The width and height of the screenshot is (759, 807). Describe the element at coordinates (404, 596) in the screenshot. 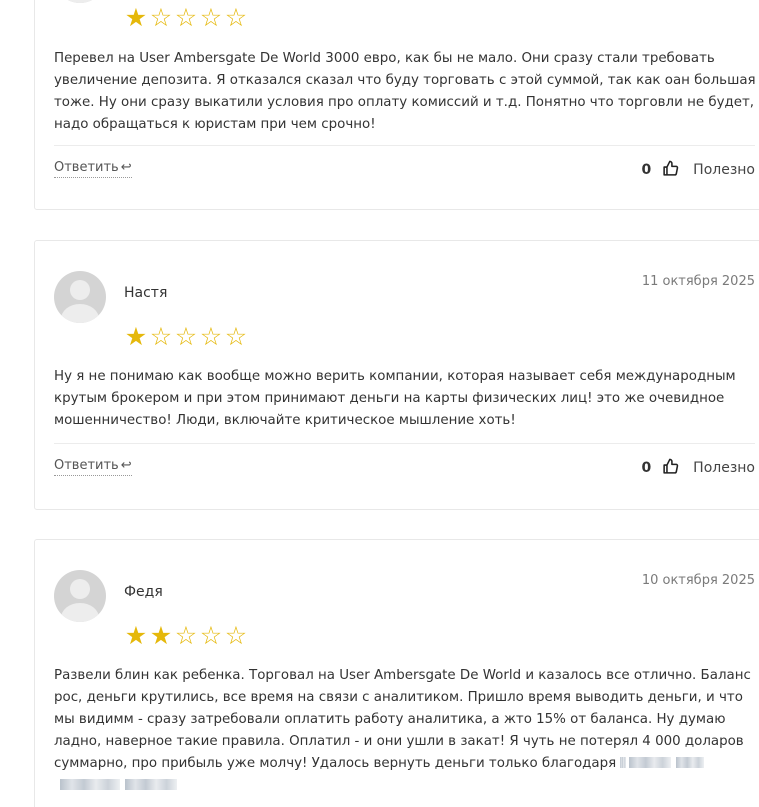

I see `review-header: Федя 10 октября 2025` at that location.